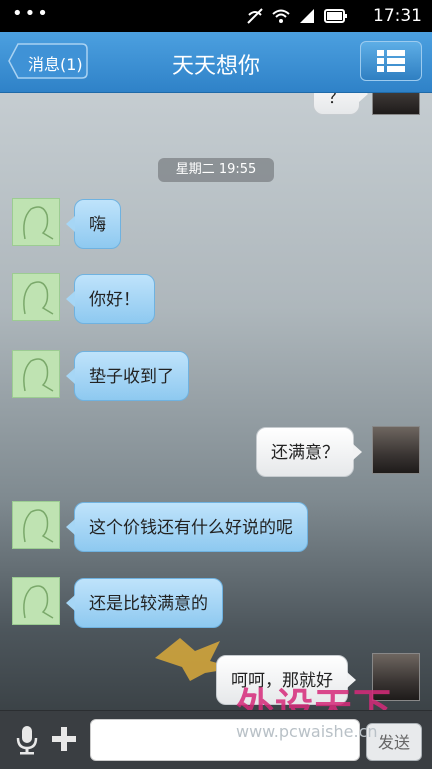 The width and height of the screenshot is (432, 769). What do you see at coordinates (335, 16) in the screenshot?
I see `battery-icon` at bounding box center [335, 16].